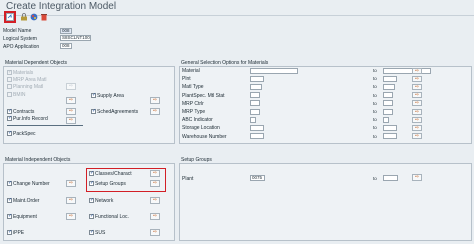 The width and height of the screenshot is (474, 244). What do you see at coordinates (9, 216) in the screenshot?
I see `equipment-checkbox: ✓` at bounding box center [9, 216].